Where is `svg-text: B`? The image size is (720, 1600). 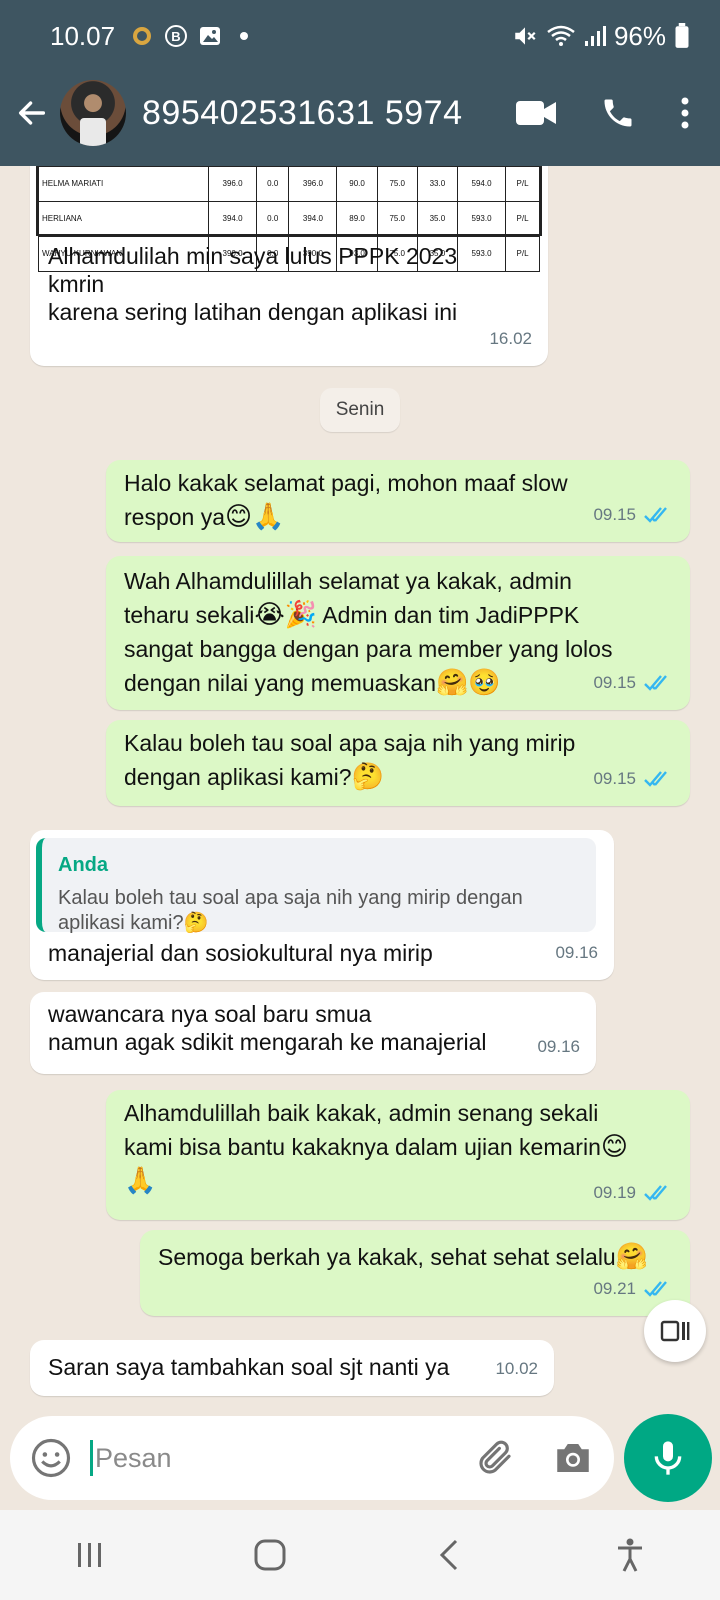
svg-text: B is located at coordinates (175, 36).